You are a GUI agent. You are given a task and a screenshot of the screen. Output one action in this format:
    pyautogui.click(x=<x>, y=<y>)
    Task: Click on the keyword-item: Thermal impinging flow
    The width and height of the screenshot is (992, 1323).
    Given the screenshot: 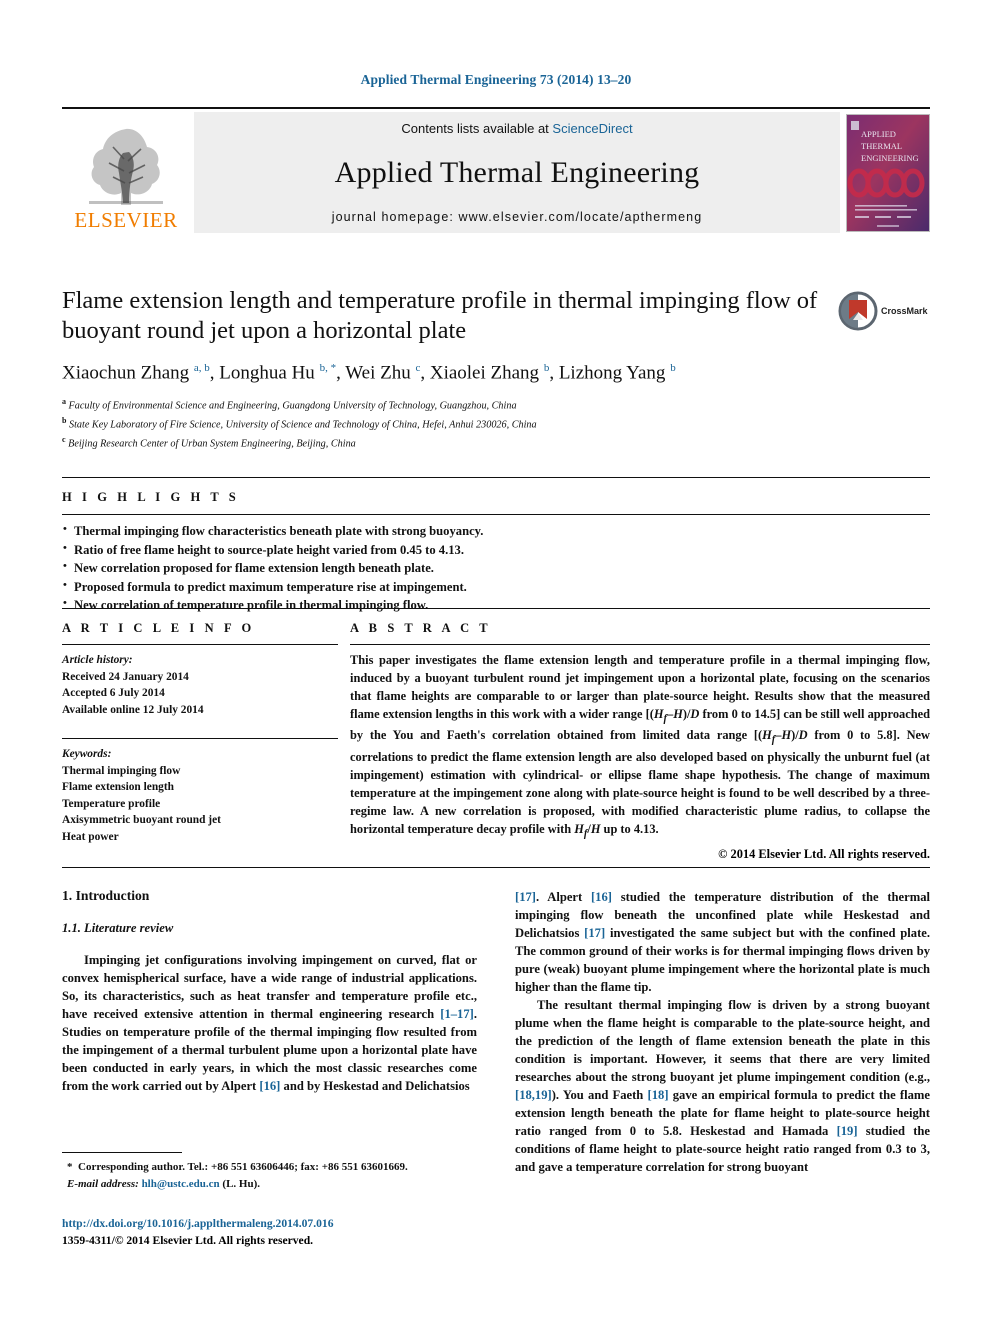 What is the action you would take?
    pyautogui.click(x=121, y=770)
    